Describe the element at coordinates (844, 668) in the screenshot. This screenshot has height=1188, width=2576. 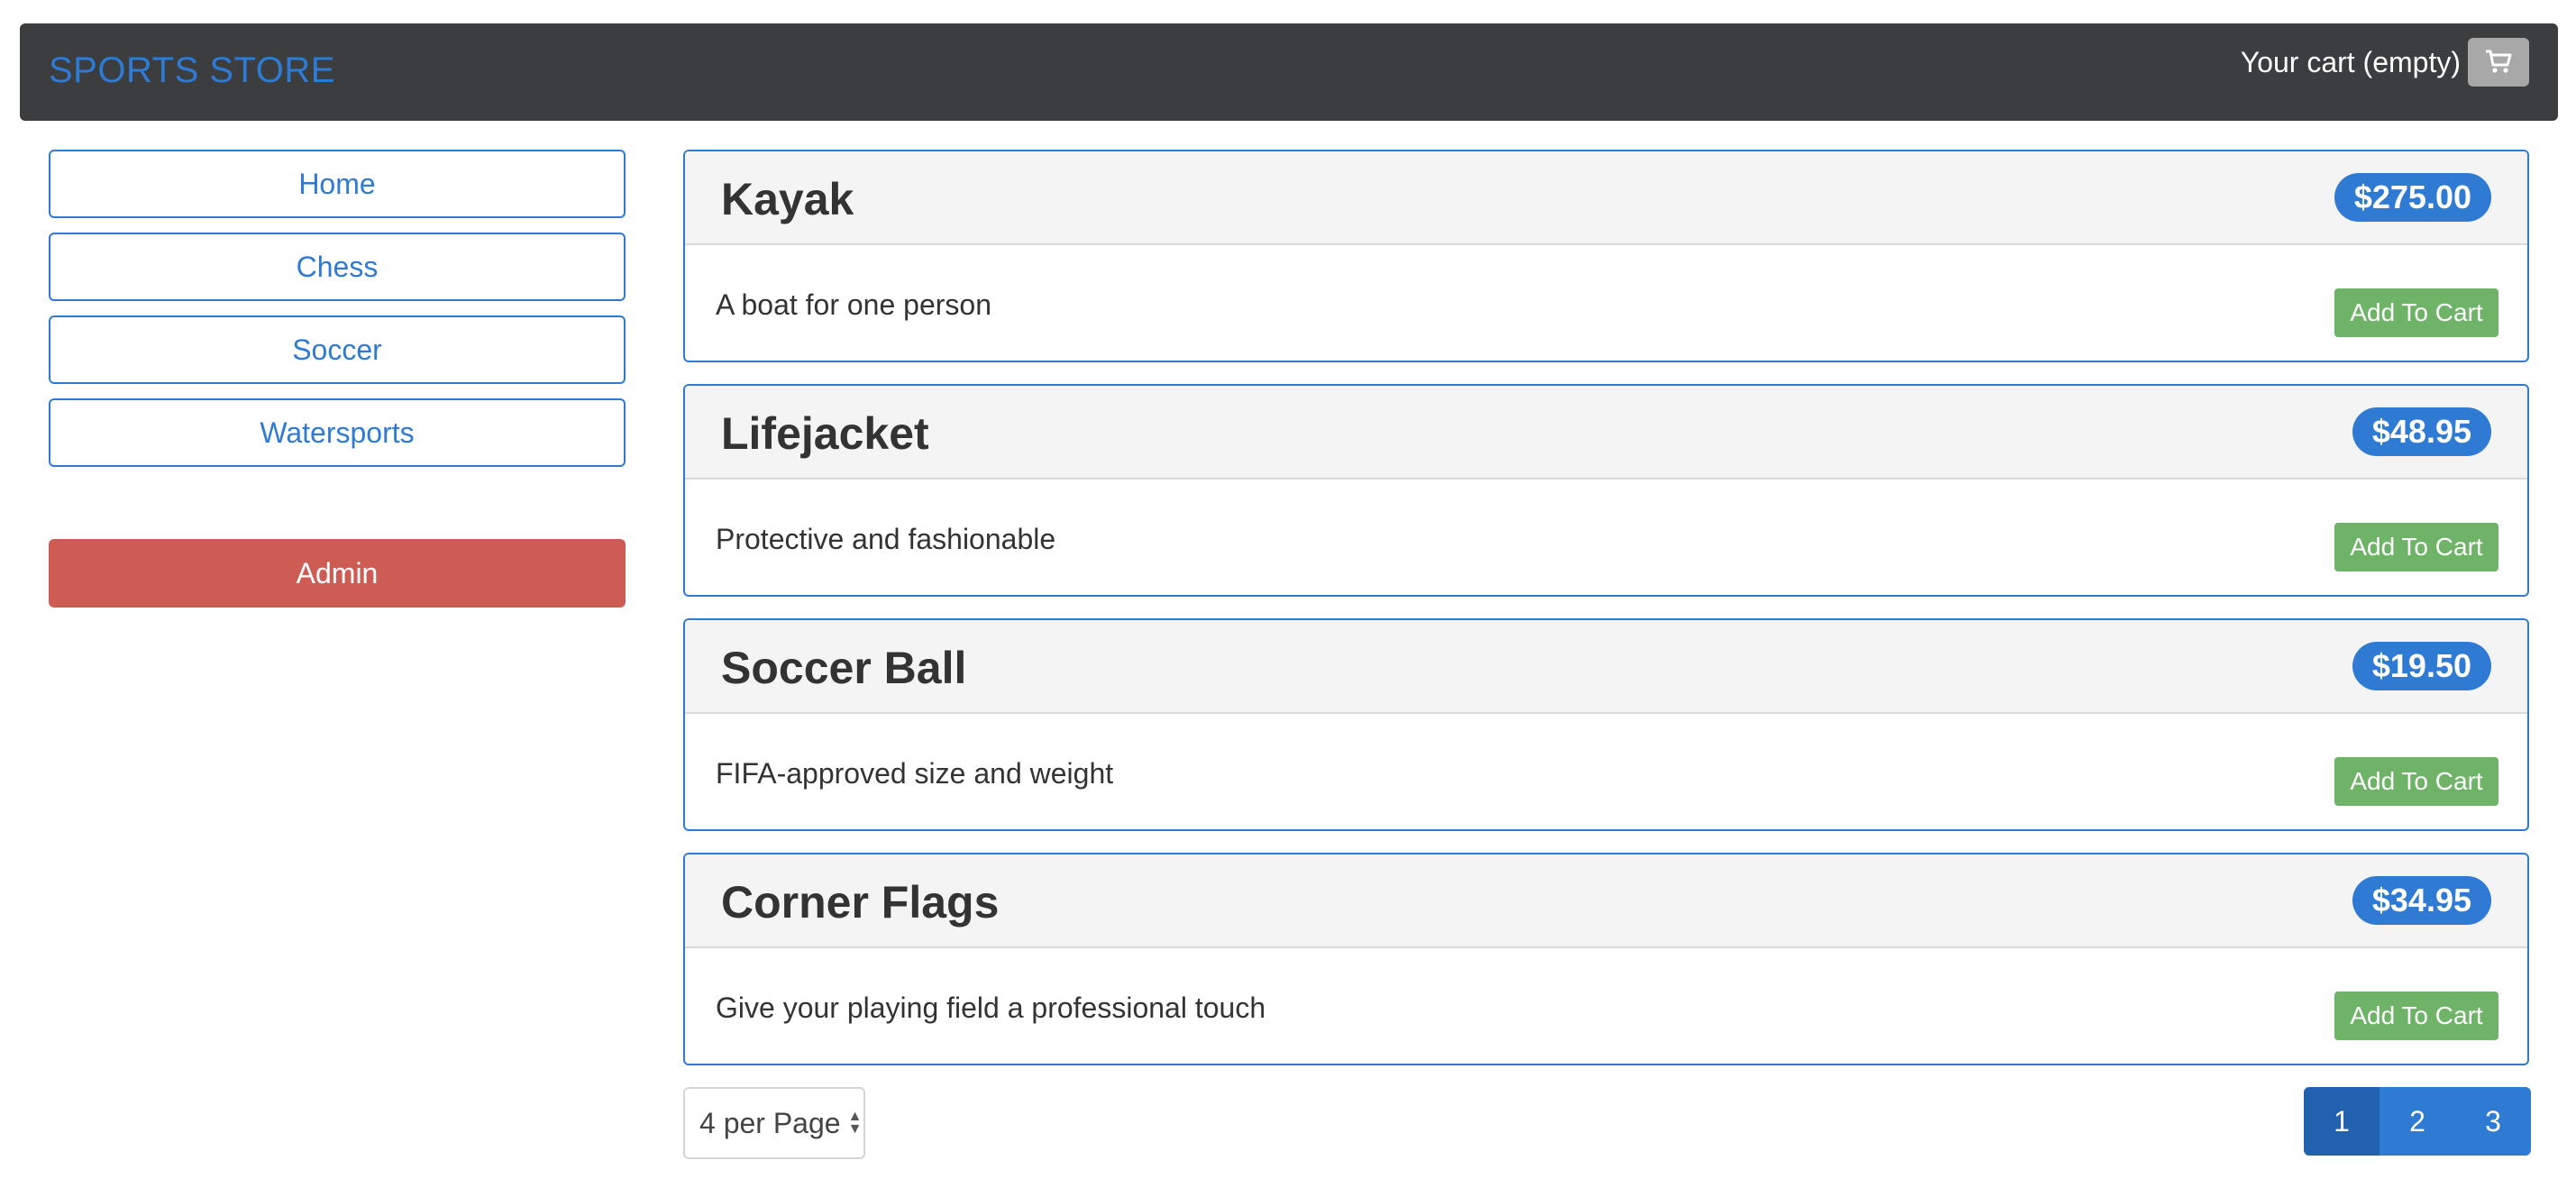
I see `product-name: Soccer Ball` at that location.